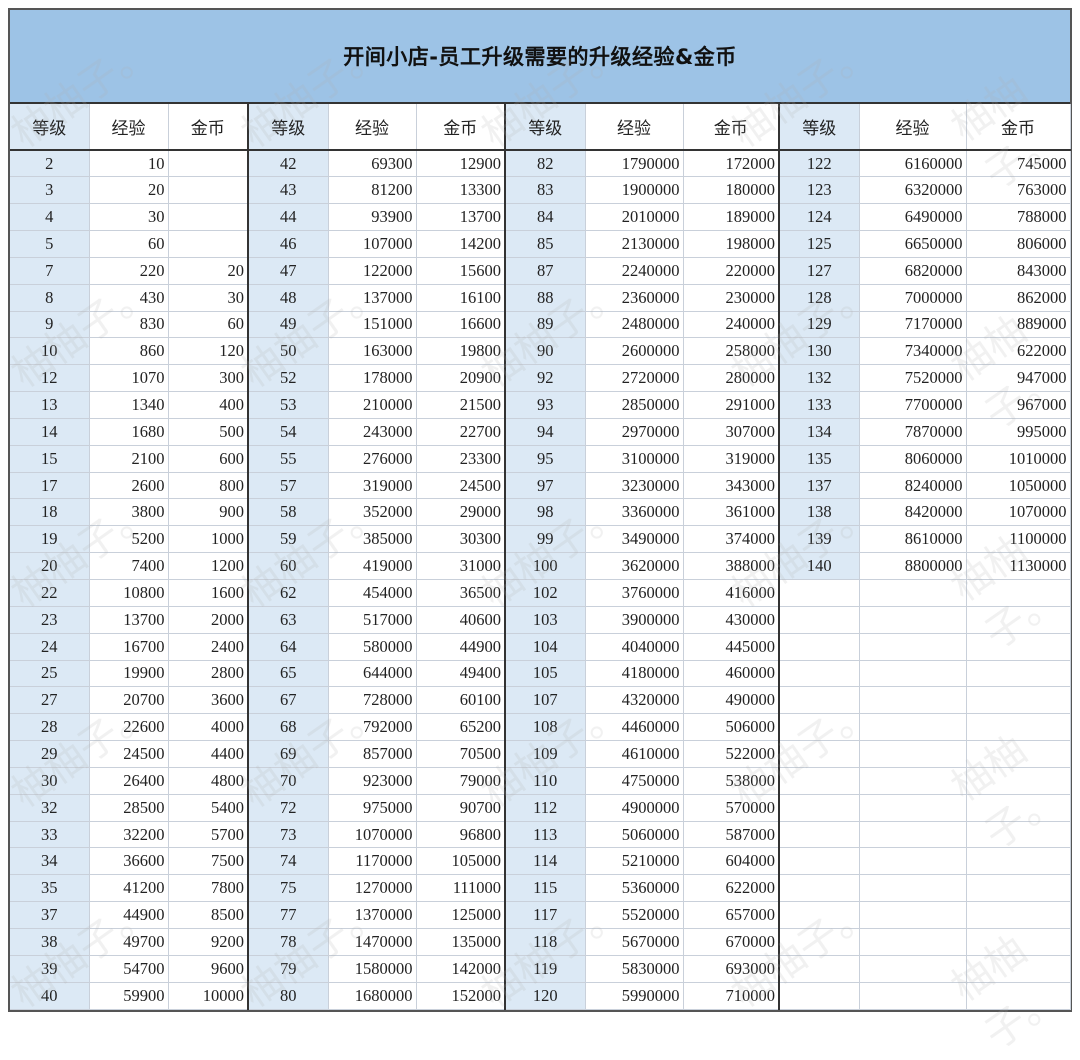  What do you see at coordinates (1018, 486) in the screenshot?
I see `gold-cell: 1050000` at bounding box center [1018, 486].